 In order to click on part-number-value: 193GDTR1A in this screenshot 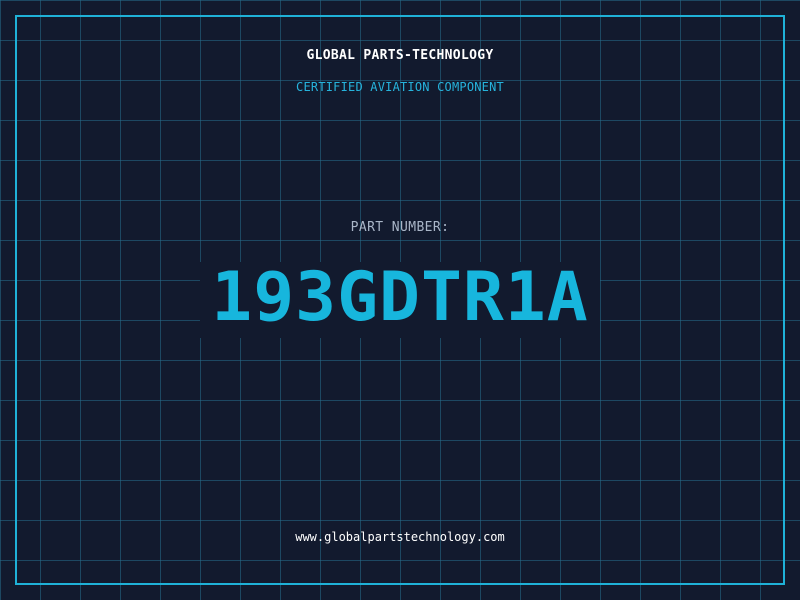, I will do `click(400, 297)`.